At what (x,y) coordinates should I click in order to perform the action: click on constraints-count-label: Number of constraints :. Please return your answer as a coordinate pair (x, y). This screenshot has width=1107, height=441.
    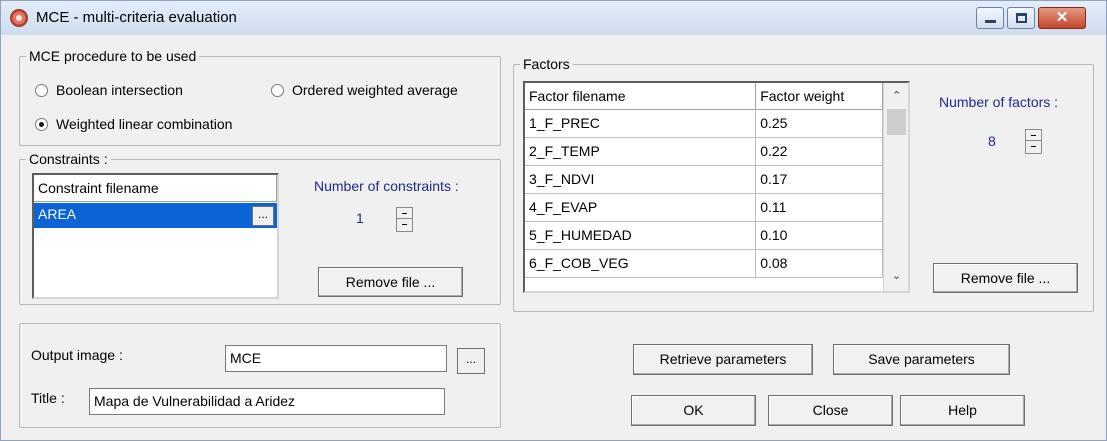
    Looking at the image, I should click on (386, 186).